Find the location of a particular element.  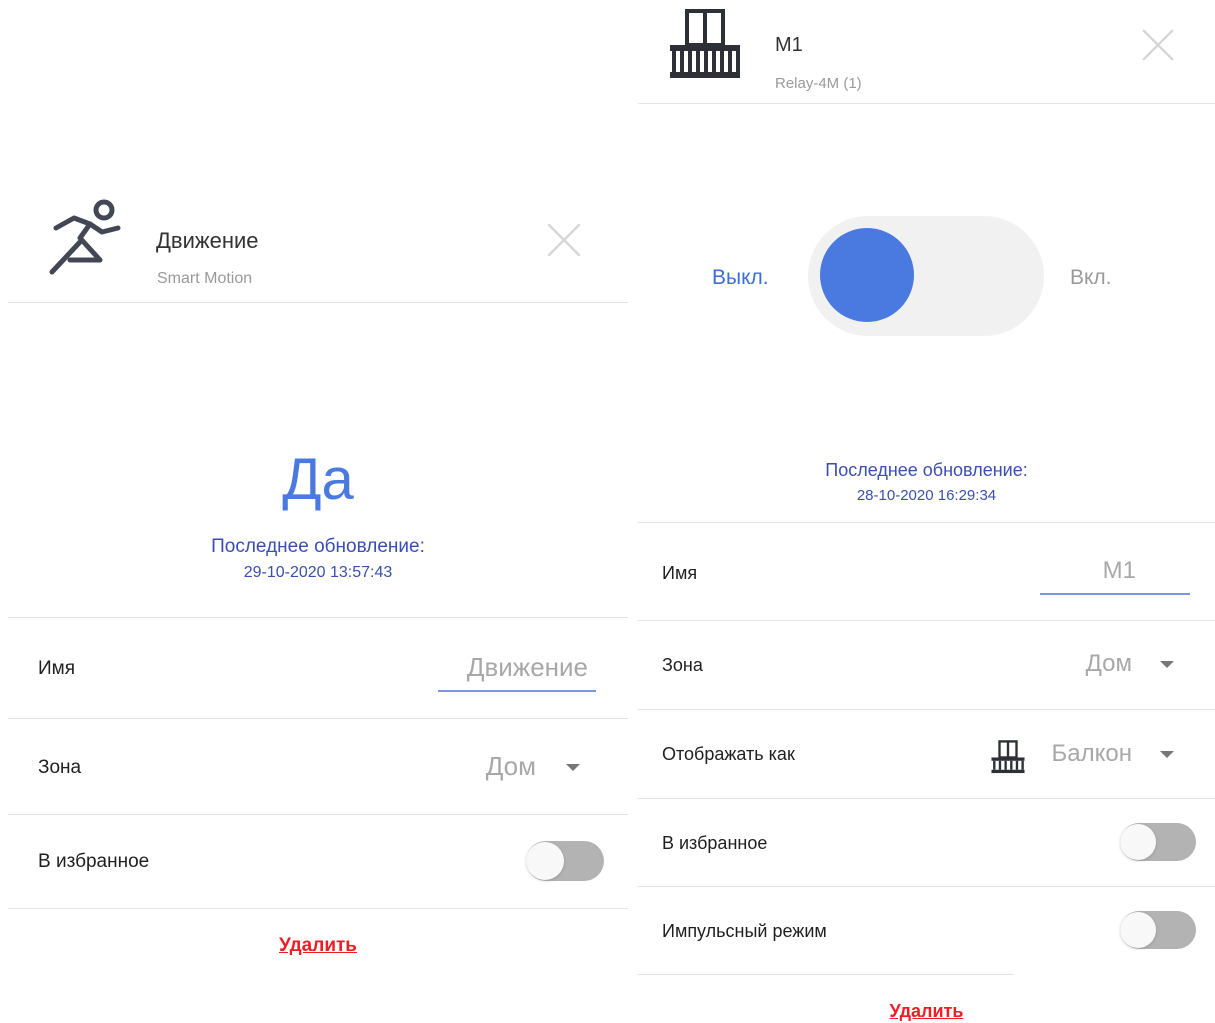

name-input: Движение is located at coordinates (513, 667).